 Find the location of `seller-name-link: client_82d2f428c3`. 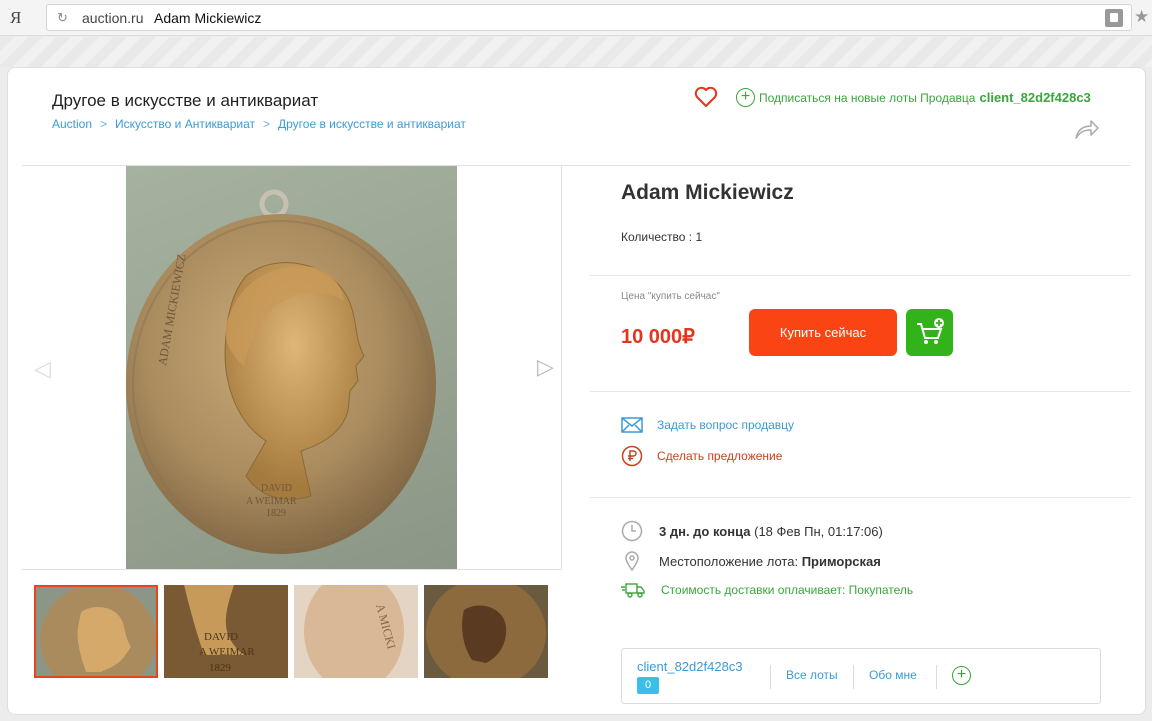

seller-name-link: client_82d2f428c3 is located at coordinates (690, 666).